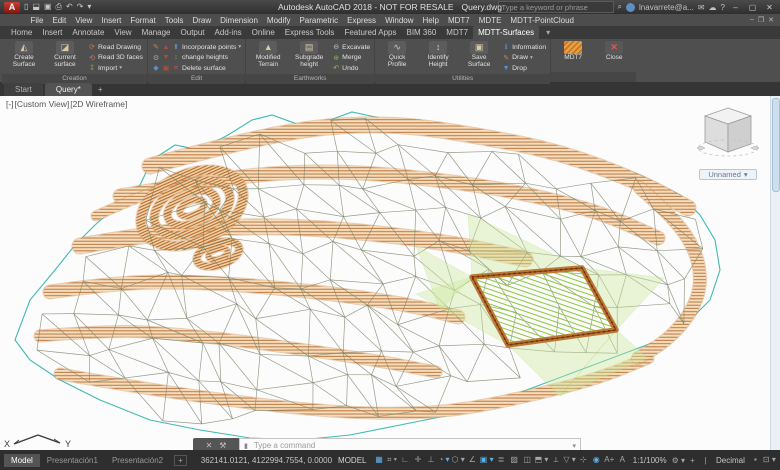 The image size is (780, 470). I want to click on ribbon-tab: MDT7, so click(457, 32).